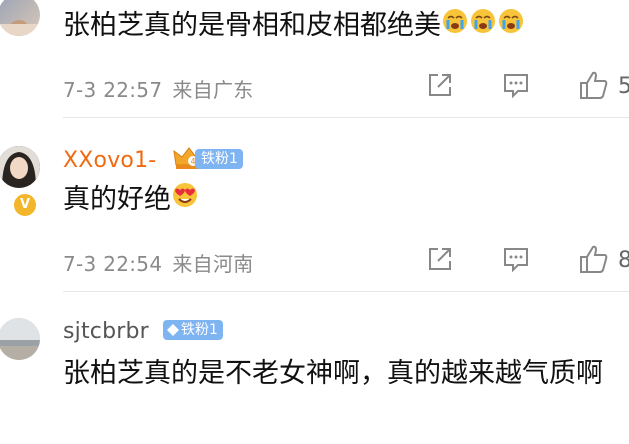 This screenshot has width=629, height=444. I want to click on username: sjtcbrbr, so click(106, 331).